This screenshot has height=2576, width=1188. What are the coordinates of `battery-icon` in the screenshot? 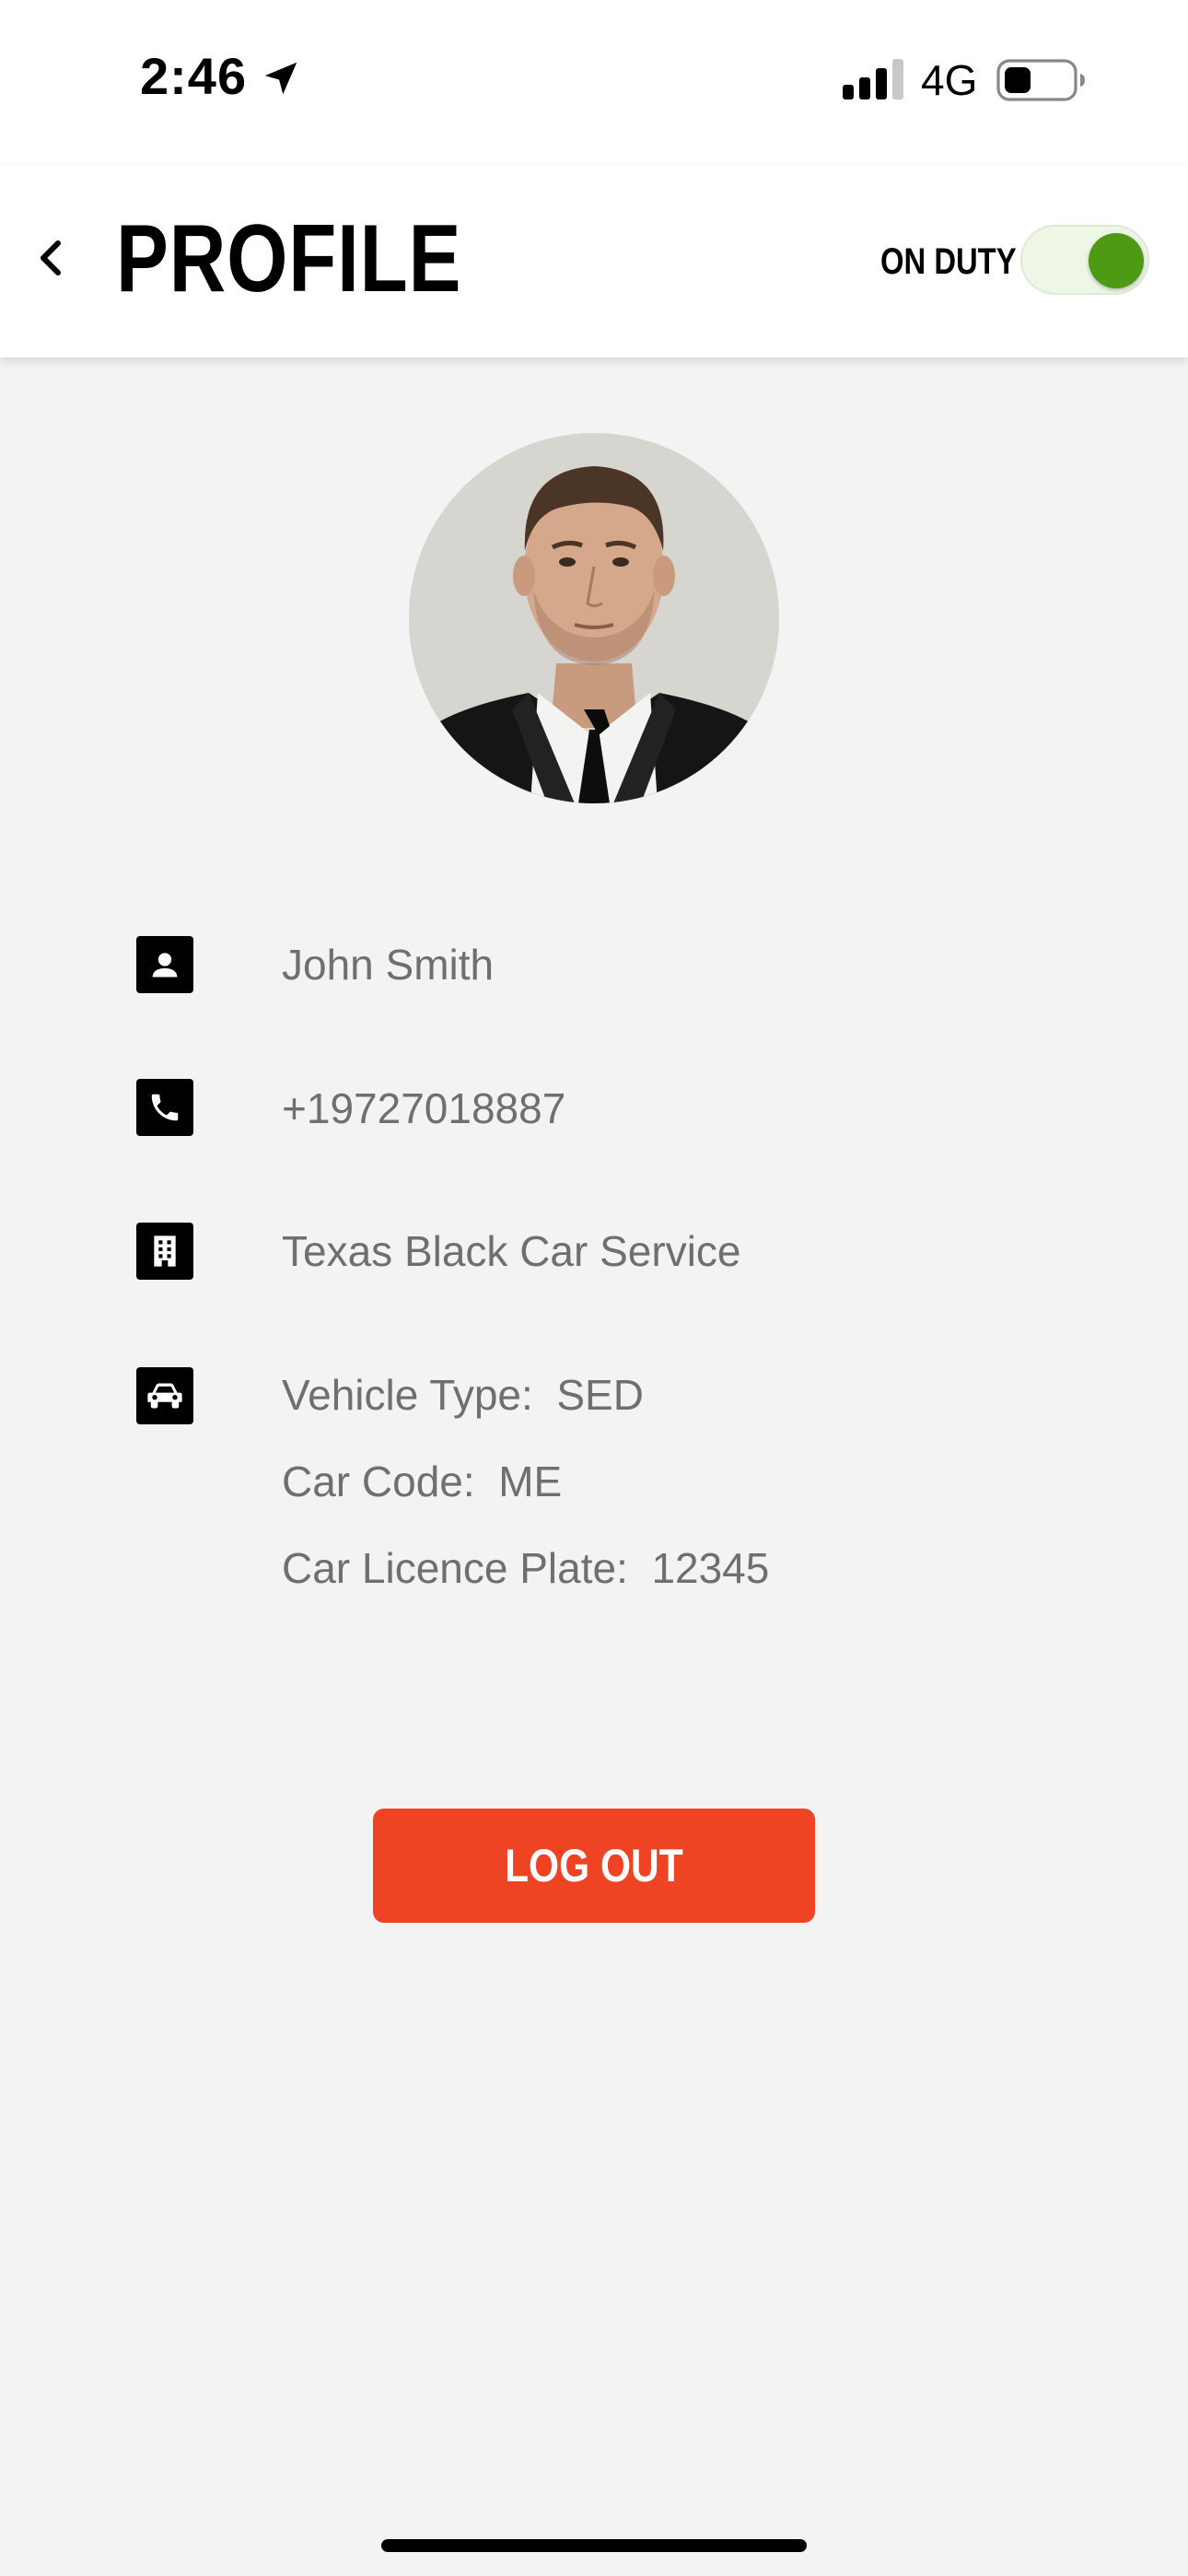 It's located at (1040, 80).